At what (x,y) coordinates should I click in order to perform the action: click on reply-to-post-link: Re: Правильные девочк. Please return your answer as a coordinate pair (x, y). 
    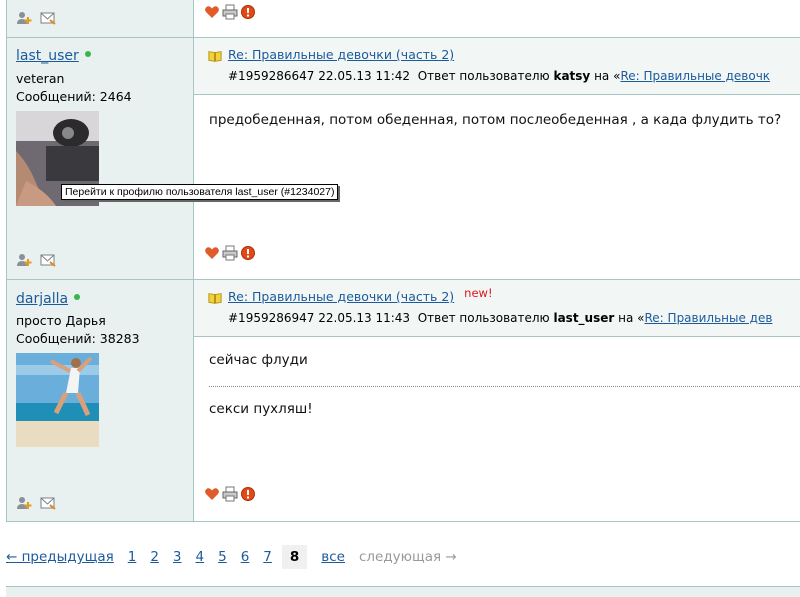
    Looking at the image, I should click on (695, 76).